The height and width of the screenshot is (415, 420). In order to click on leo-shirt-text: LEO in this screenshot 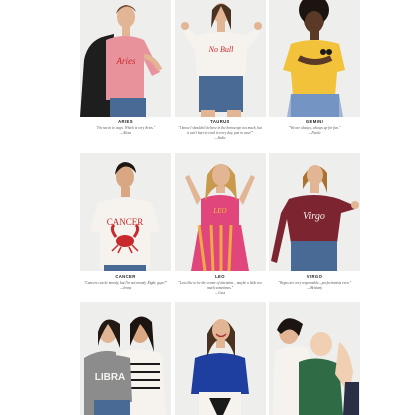, I will do `click(219, 211)`.